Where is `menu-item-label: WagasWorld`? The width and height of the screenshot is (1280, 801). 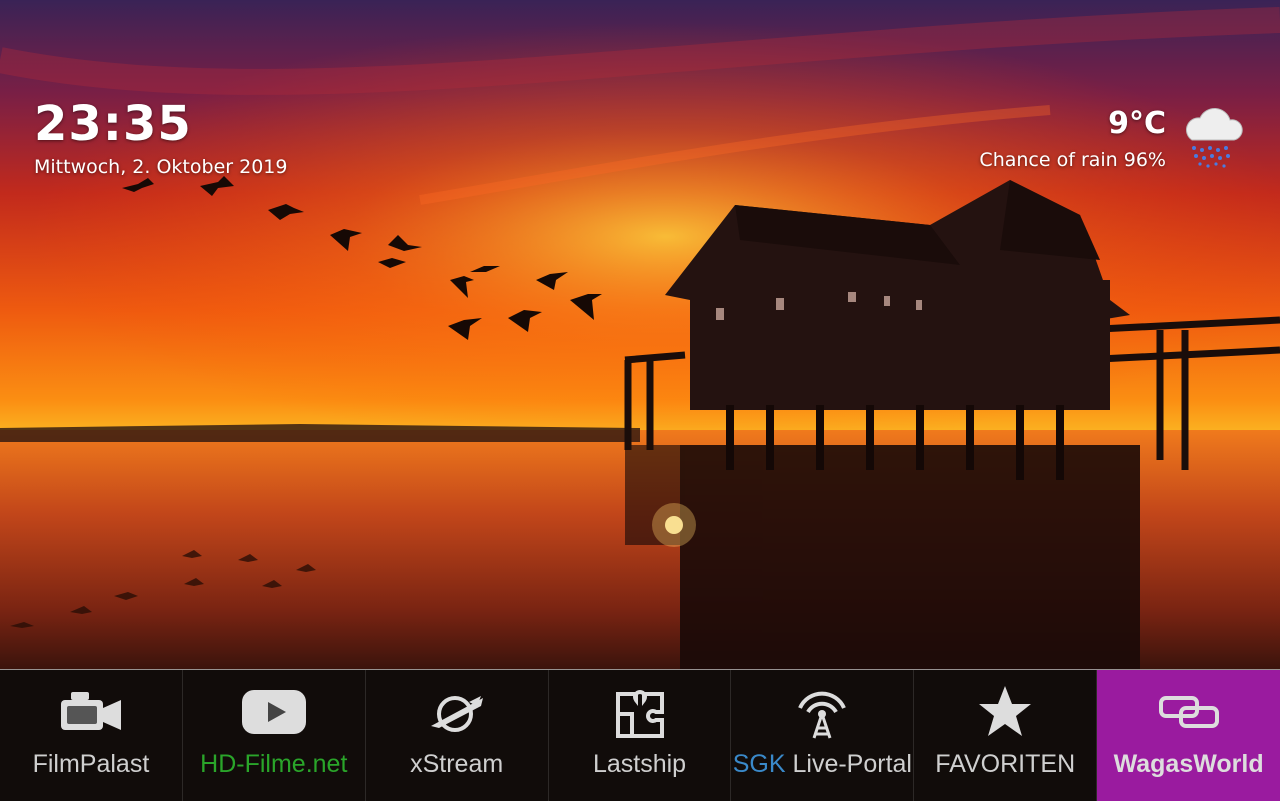
menu-item-label: WagasWorld is located at coordinates (1188, 764).